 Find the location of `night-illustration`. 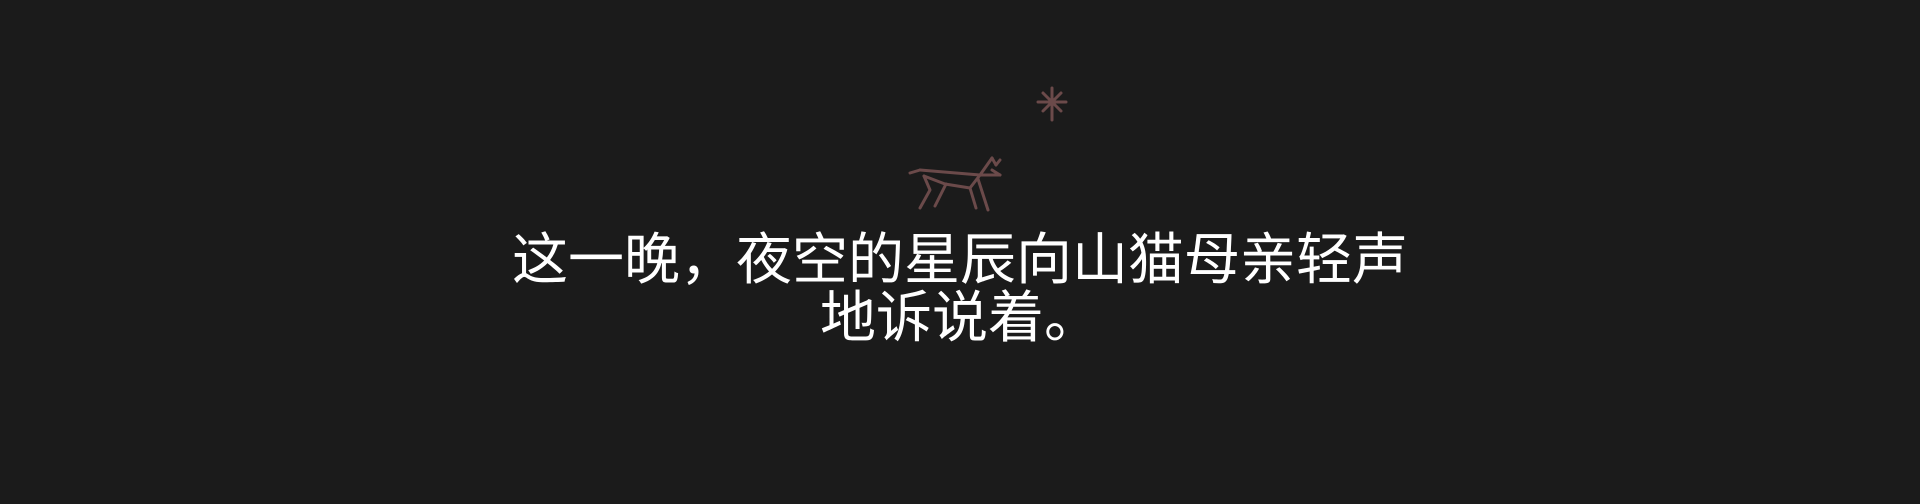

night-illustration is located at coordinates (988, 149).